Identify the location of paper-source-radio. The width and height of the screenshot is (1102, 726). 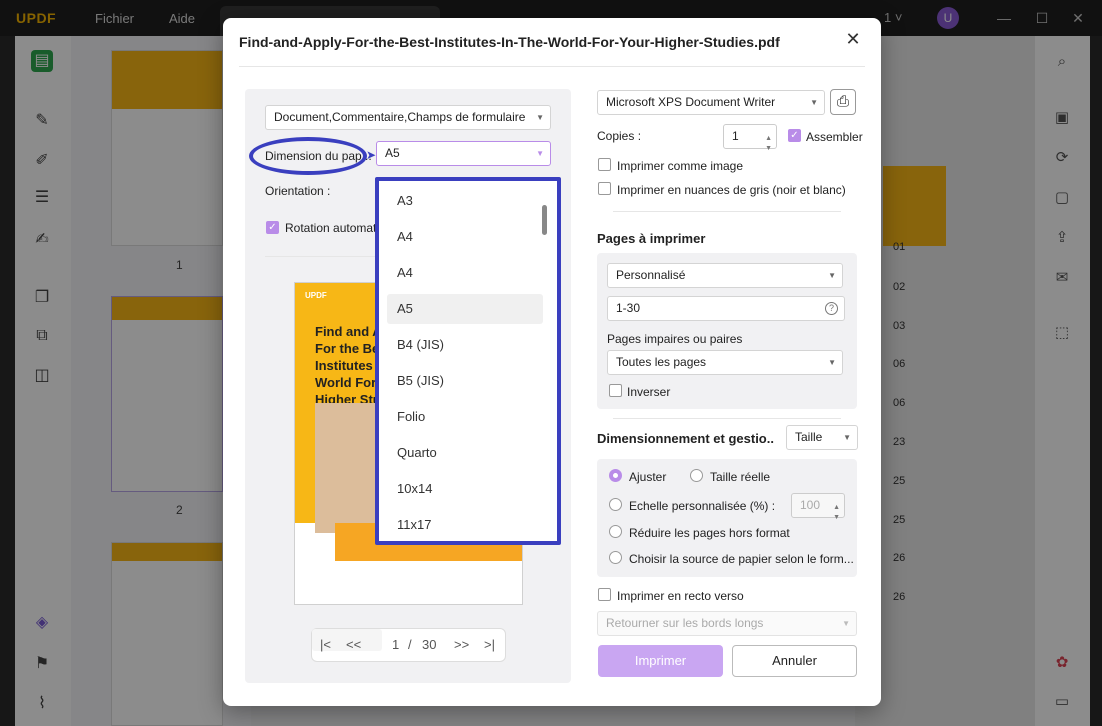
(615, 557).